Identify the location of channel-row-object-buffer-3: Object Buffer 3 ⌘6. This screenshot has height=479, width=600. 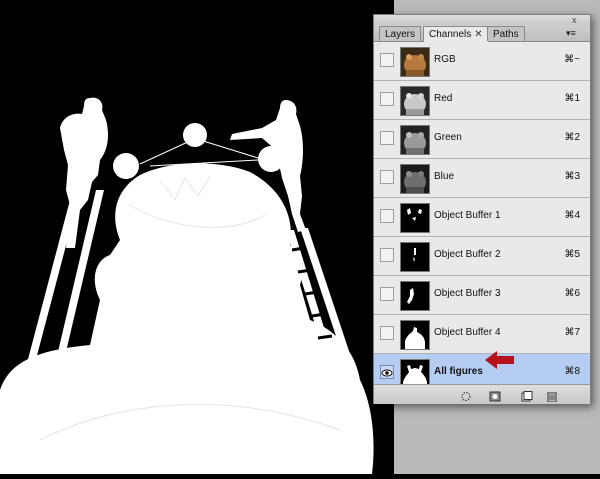
(482, 295).